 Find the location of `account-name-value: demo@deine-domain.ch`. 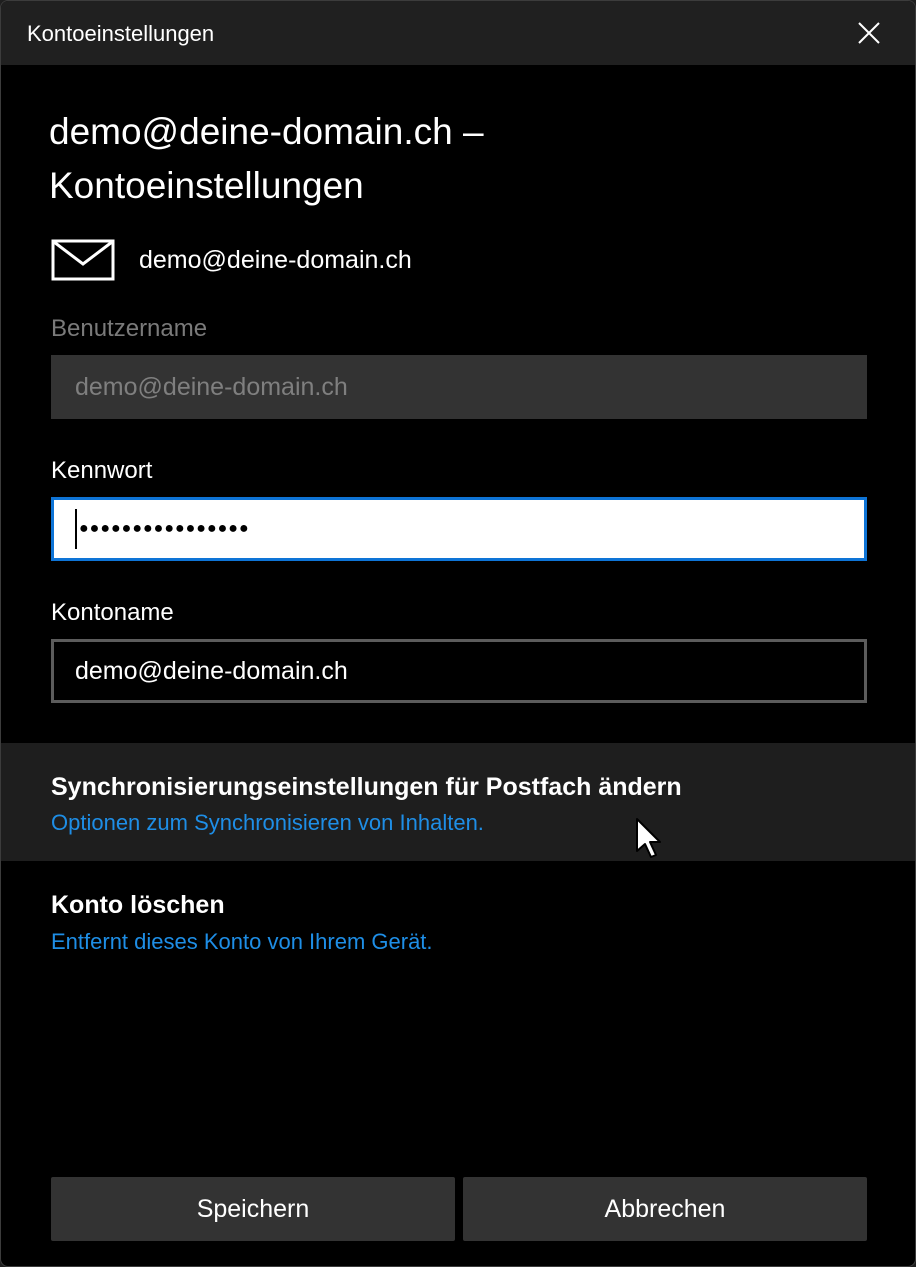

account-name-value: demo@deine-domain.ch is located at coordinates (211, 670).